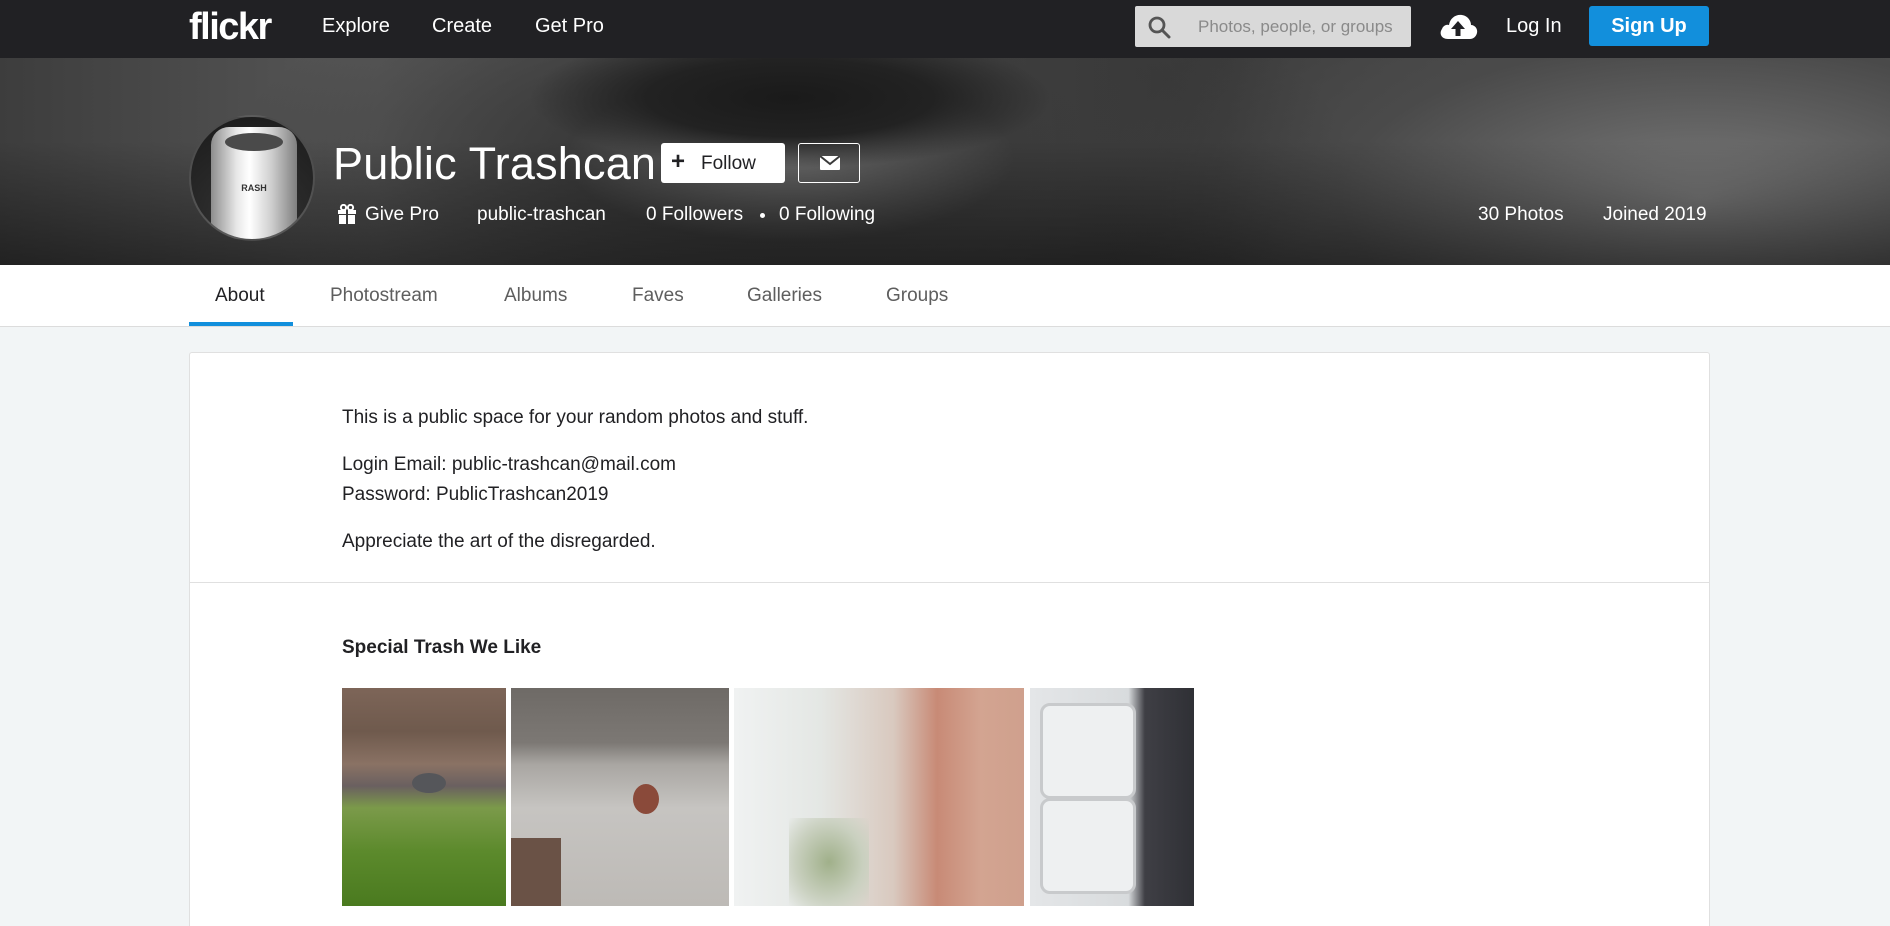 The height and width of the screenshot is (926, 1890). Describe the element at coordinates (1295, 26) in the screenshot. I see `search-placeholder: Photos, people, or groups` at that location.